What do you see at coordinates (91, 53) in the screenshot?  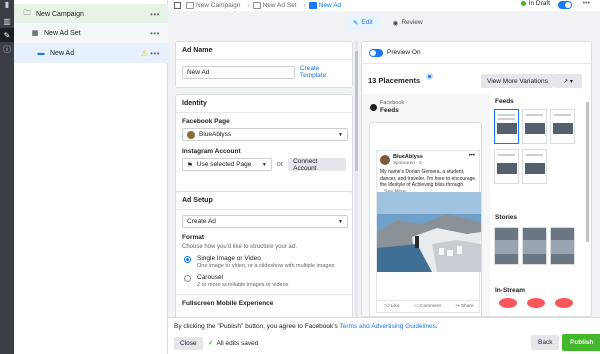 I see `tree-item-ad: ▬ New Ad ⚠ •••` at bounding box center [91, 53].